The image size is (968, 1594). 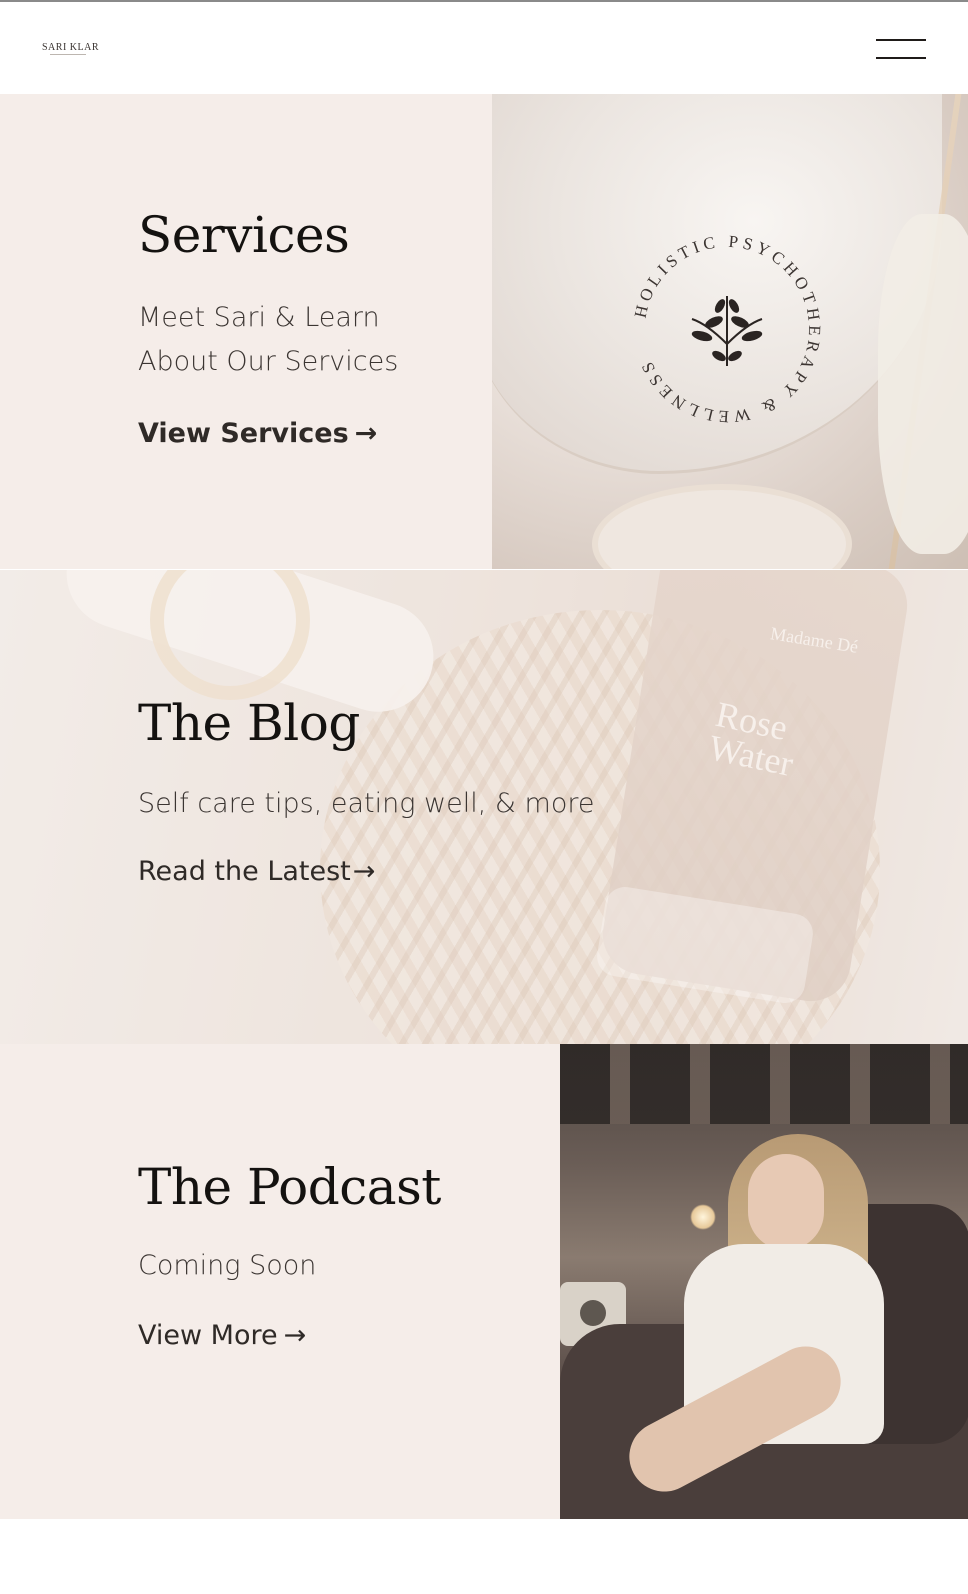 What do you see at coordinates (259, 317) in the screenshot?
I see `services-subtitle-line: Meet Sari & Learn` at bounding box center [259, 317].